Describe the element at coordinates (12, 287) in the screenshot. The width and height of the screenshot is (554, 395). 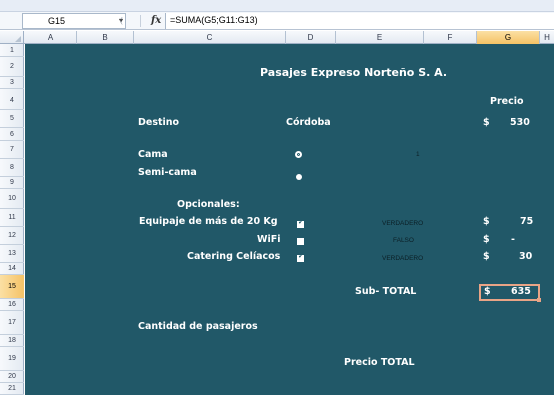
I see `row-header-selected: 15` at that location.